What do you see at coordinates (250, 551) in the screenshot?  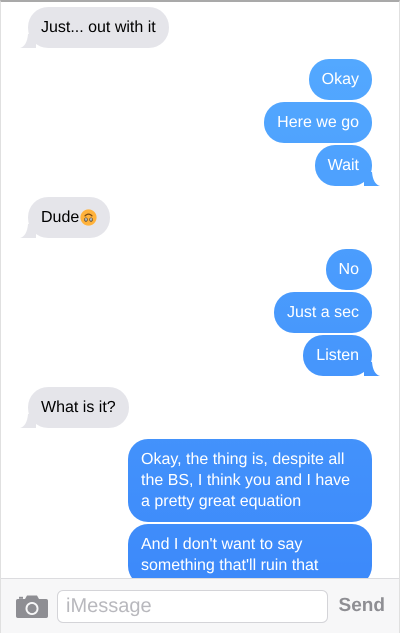 I see `message-bubble: And I don't want to say something that'll ruin that` at bounding box center [250, 551].